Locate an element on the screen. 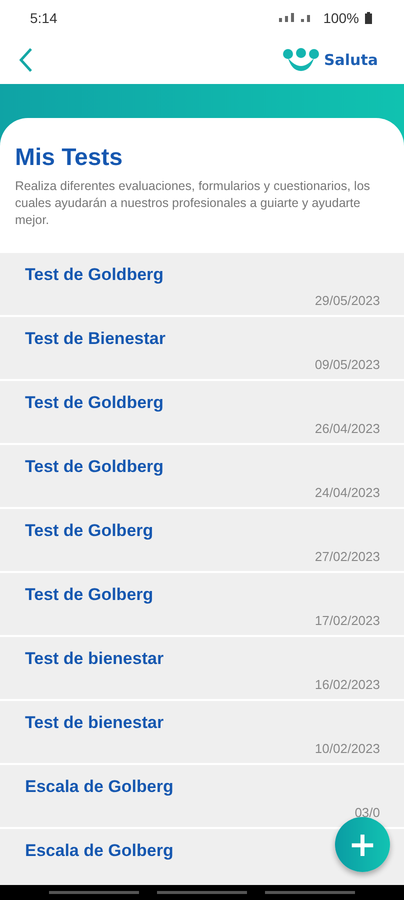 The width and height of the screenshot is (404, 900). test-name: Test de Bienestar is located at coordinates (95, 339).